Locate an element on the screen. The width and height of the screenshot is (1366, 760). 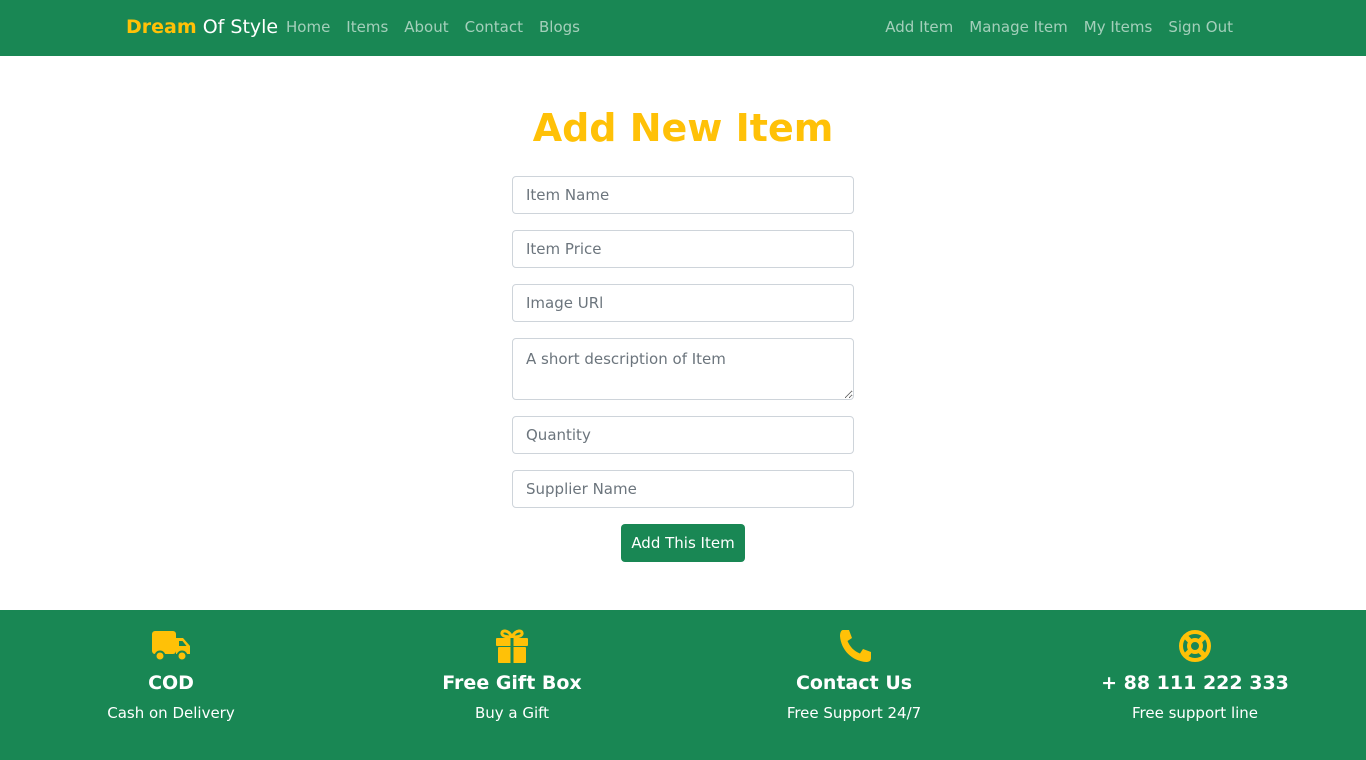
life-ring-icon is located at coordinates (1195, 646).